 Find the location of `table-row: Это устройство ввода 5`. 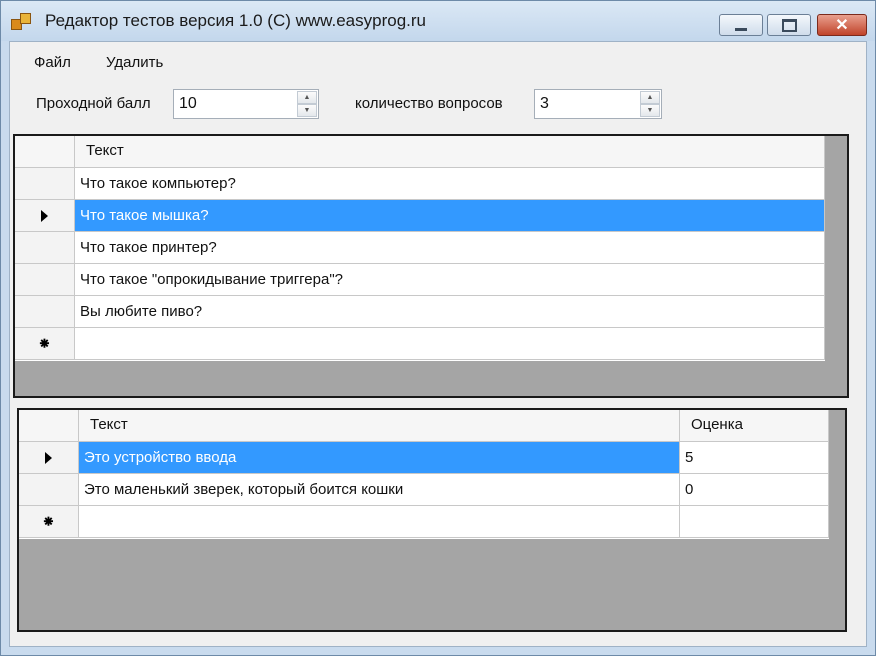

table-row: Это устройство ввода 5 is located at coordinates (424, 458).